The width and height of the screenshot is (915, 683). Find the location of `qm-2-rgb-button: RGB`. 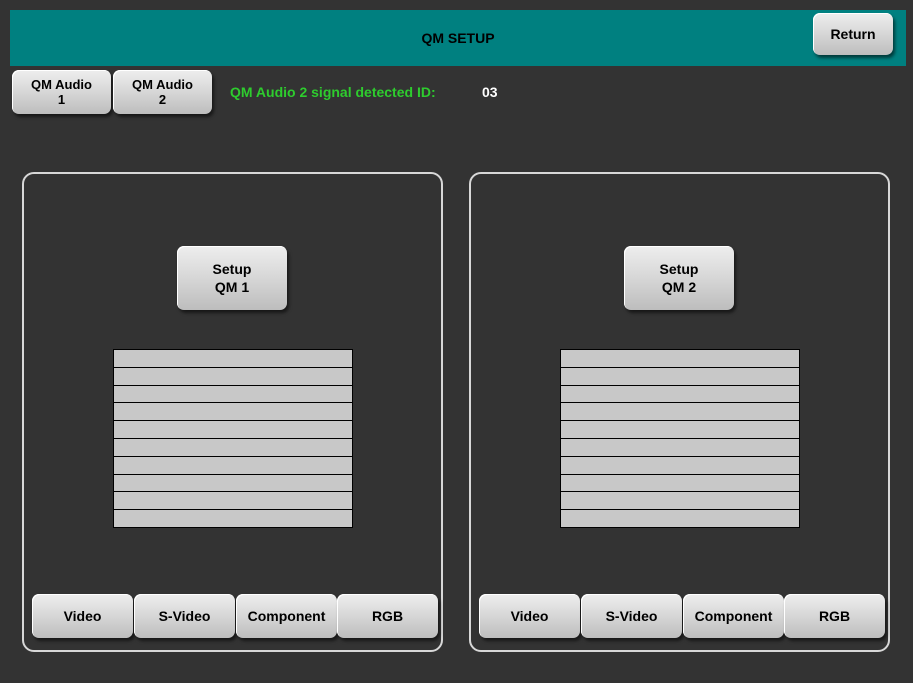

qm-2-rgb-button: RGB is located at coordinates (834, 616).